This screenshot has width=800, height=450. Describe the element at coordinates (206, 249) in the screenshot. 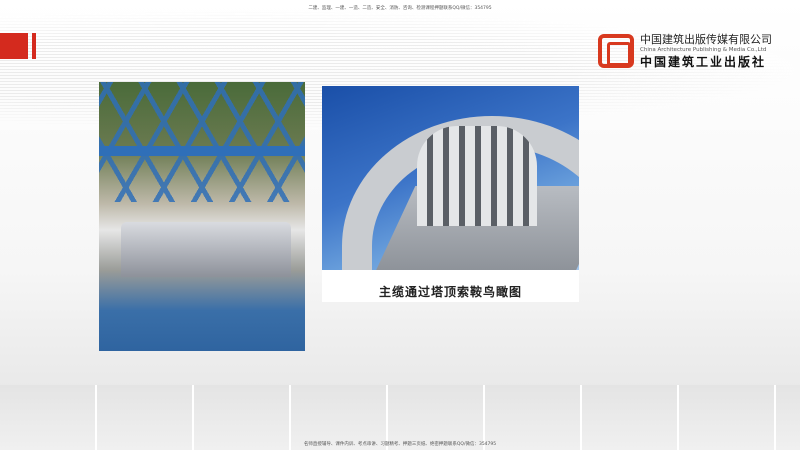

I see `cable-saddle` at that location.